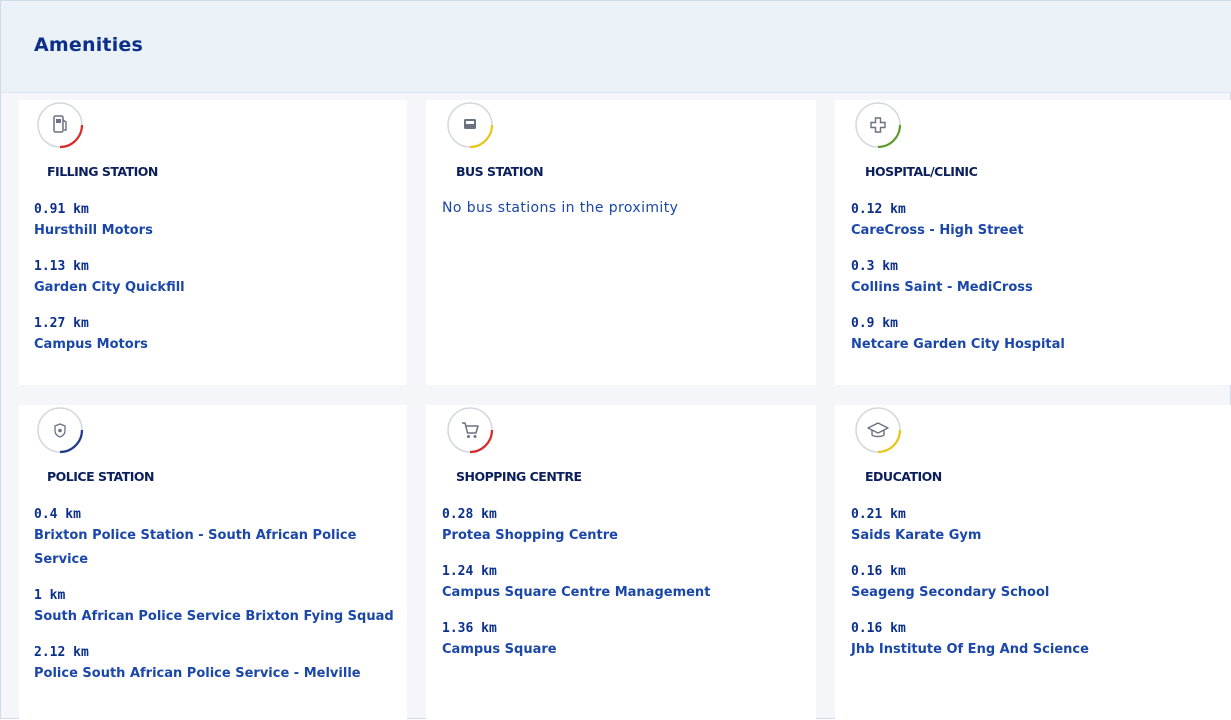 This screenshot has width=1231, height=720. I want to click on item-distance: 0.91 km, so click(61, 209).